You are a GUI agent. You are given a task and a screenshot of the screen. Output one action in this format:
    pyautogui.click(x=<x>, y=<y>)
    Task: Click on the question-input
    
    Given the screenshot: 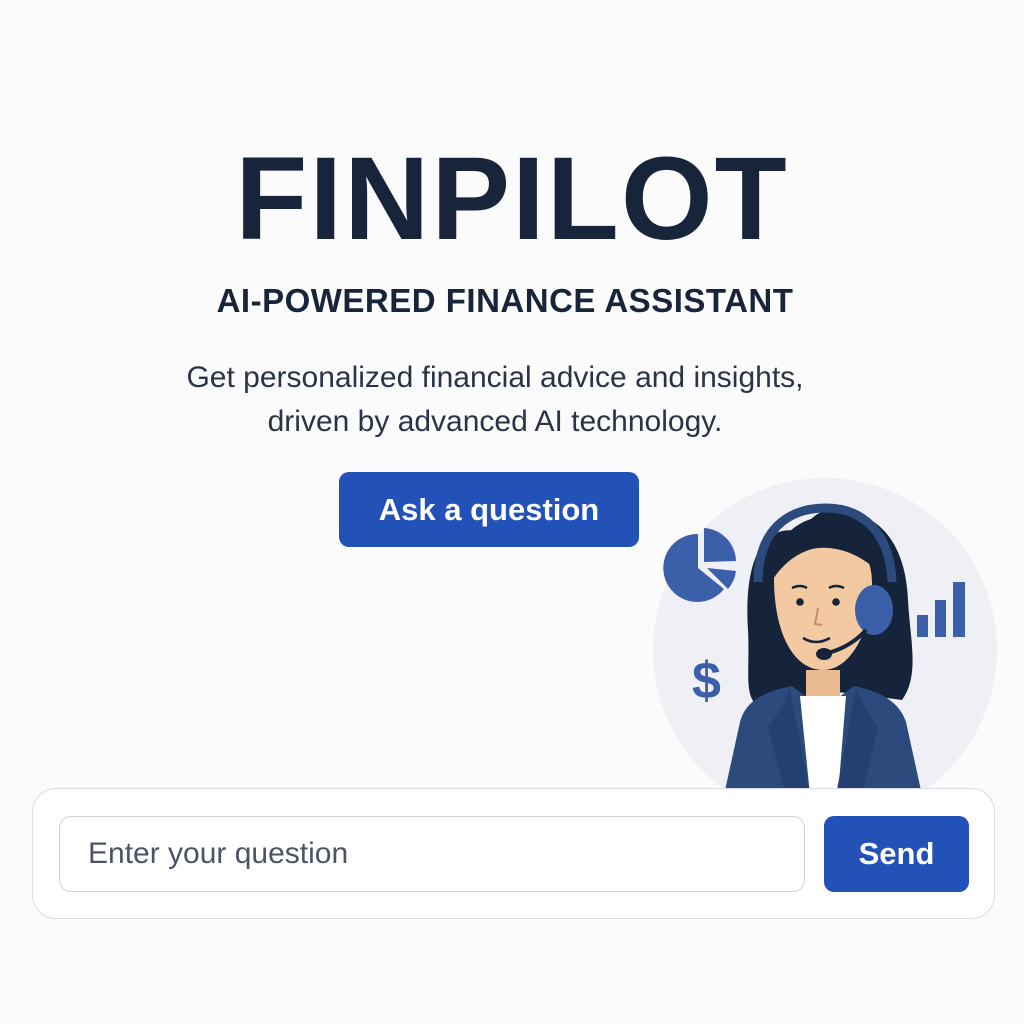 What is the action you would take?
    pyautogui.click(x=432, y=854)
    